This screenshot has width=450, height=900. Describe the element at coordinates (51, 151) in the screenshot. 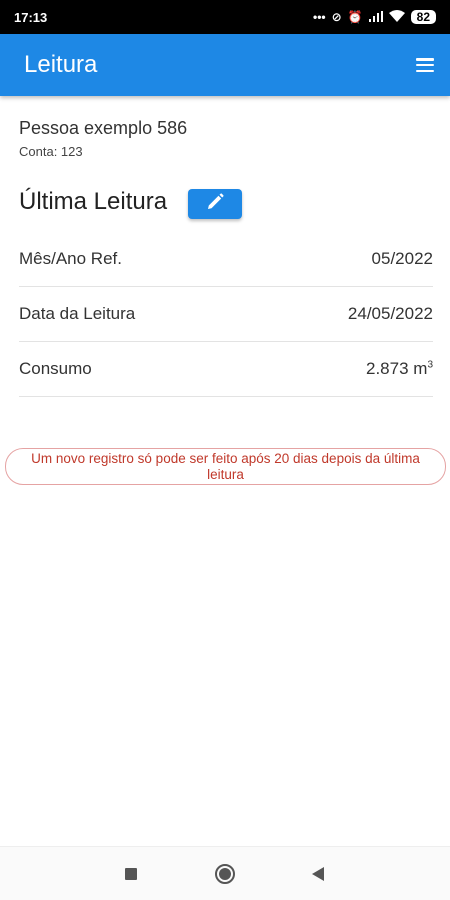

I see `account-number: Conta: 123` at that location.